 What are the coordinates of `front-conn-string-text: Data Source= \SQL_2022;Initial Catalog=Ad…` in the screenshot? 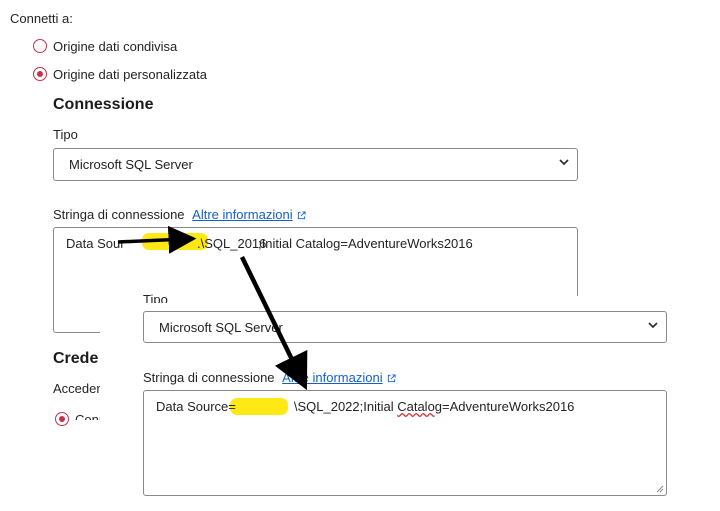 It's located at (365, 406).